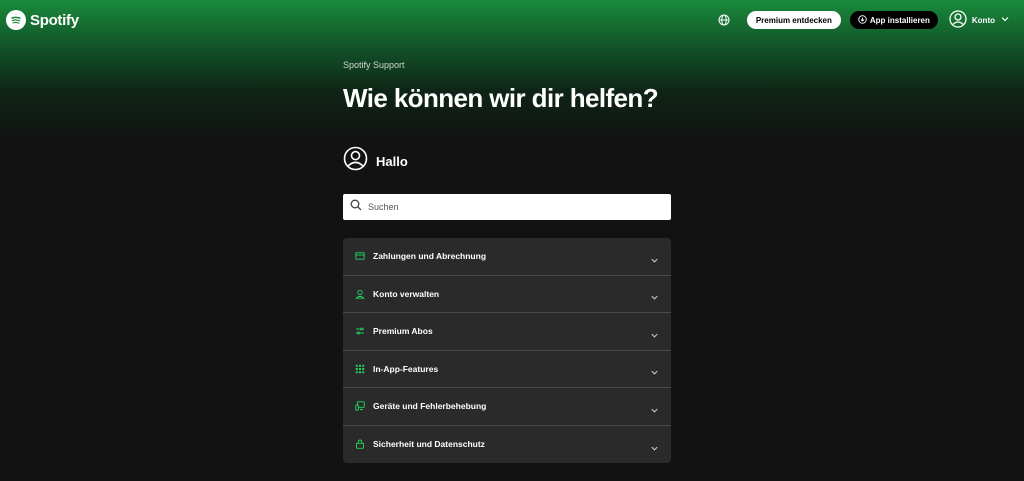 The width and height of the screenshot is (1024, 481). Describe the element at coordinates (513, 207) in the screenshot. I see `search-input` at that location.